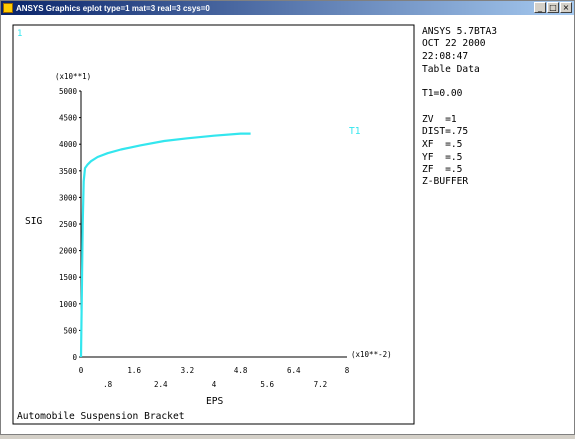 This screenshot has height=439, width=575. I want to click on y-tick-label: 2500, so click(68, 224).